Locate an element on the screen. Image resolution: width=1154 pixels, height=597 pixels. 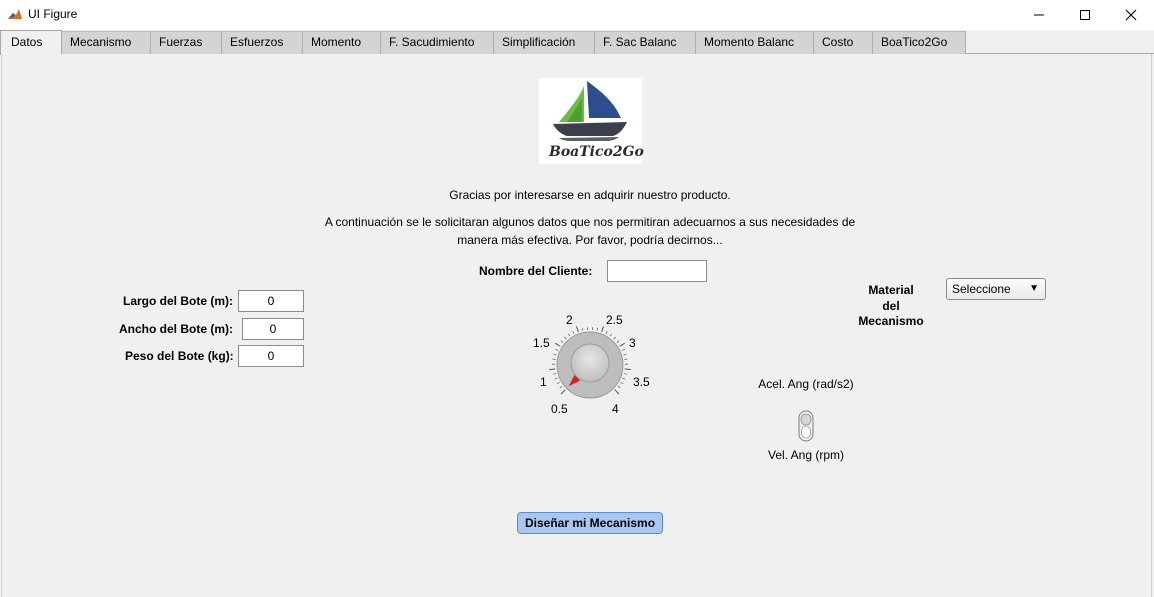
design-mechanism-button: Diseñar mi Mecanismo is located at coordinates (590, 523).